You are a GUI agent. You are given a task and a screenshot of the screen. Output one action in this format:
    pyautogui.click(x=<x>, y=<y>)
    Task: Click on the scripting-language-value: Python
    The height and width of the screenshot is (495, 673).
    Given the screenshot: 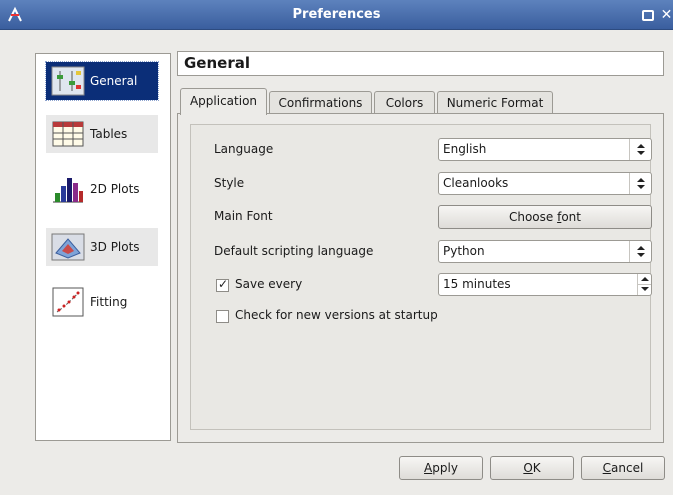 What is the action you would take?
    pyautogui.click(x=464, y=251)
    